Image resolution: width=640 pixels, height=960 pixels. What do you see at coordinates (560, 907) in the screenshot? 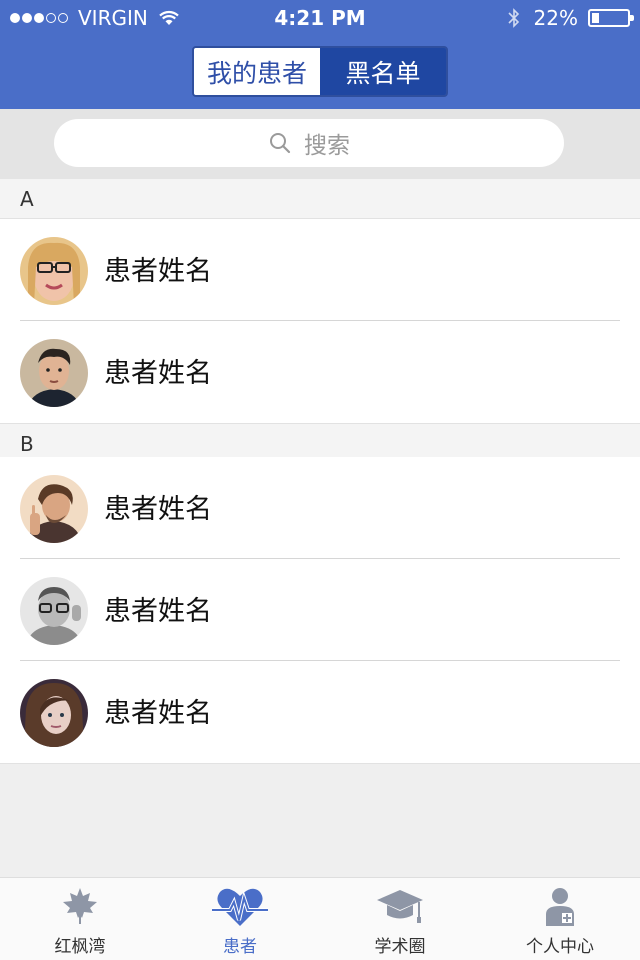
I see `doctor-profile-icon` at bounding box center [560, 907].